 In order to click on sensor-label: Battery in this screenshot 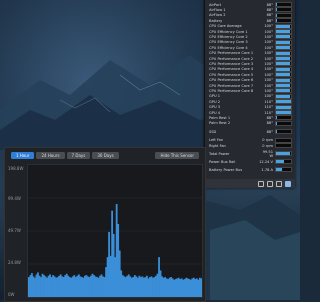, I will do `click(216, 20)`.